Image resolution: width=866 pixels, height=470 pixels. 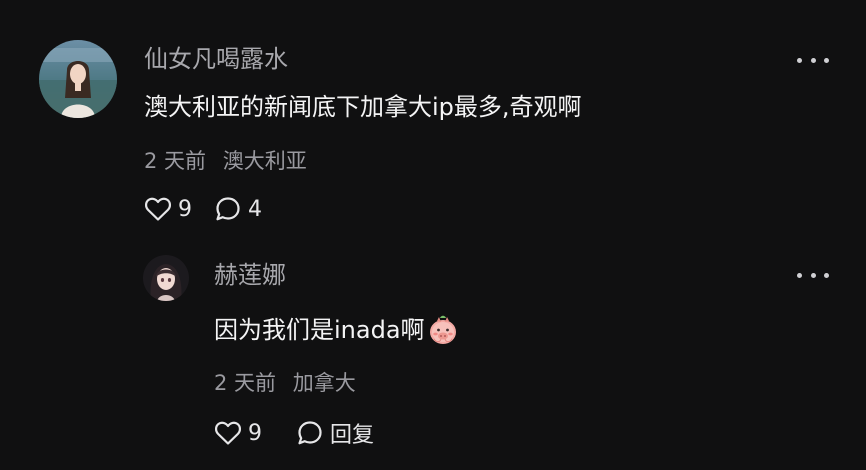 What do you see at coordinates (352, 435) in the screenshot?
I see `reply-label: 回复` at bounding box center [352, 435].